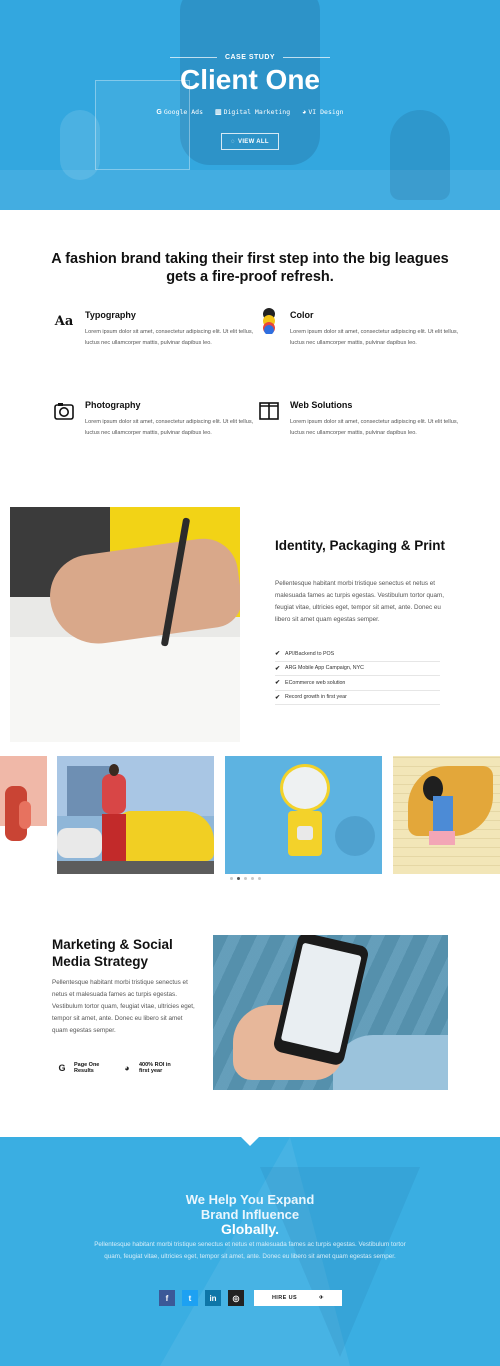 Image resolution: width=500 pixels, height=1366 pixels. I want to click on list-item: ✔ ECommerce web solution, so click(357, 683).